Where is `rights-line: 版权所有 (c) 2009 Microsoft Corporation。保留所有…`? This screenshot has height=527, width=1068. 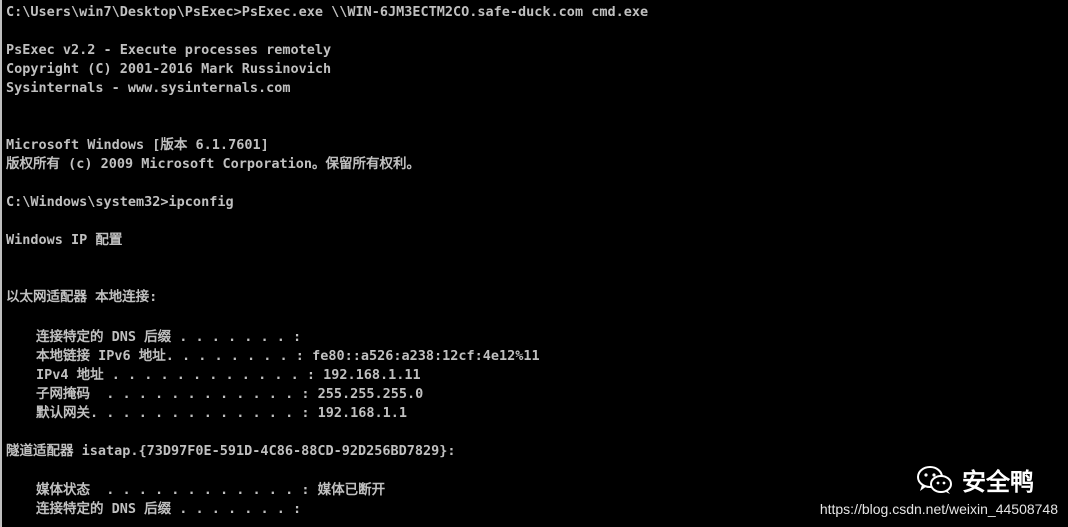 rights-line: 版权所有 (c) 2009 Microsoft Corporation。保留所有… is located at coordinates (213, 164).